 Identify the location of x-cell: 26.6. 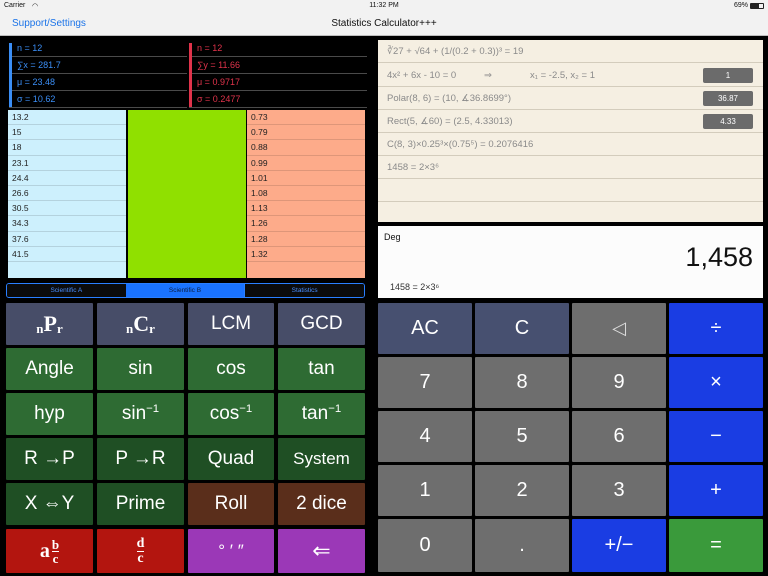
(67, 194).